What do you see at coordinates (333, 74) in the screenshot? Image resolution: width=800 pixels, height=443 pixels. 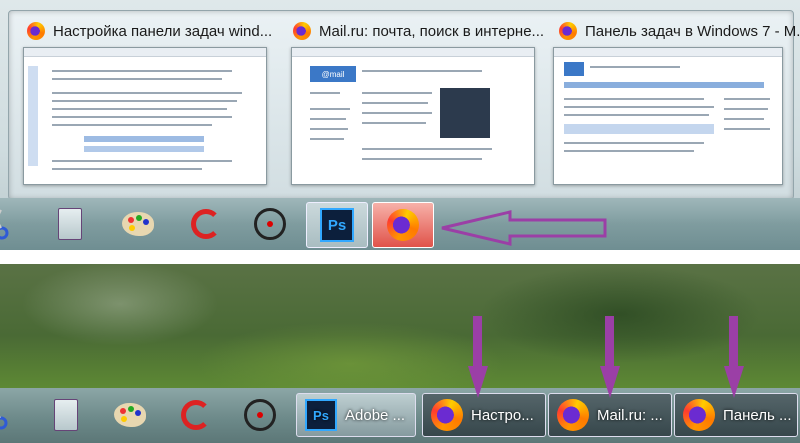 I see `mailru-logo: @mail` at bounding box center [333, 74].